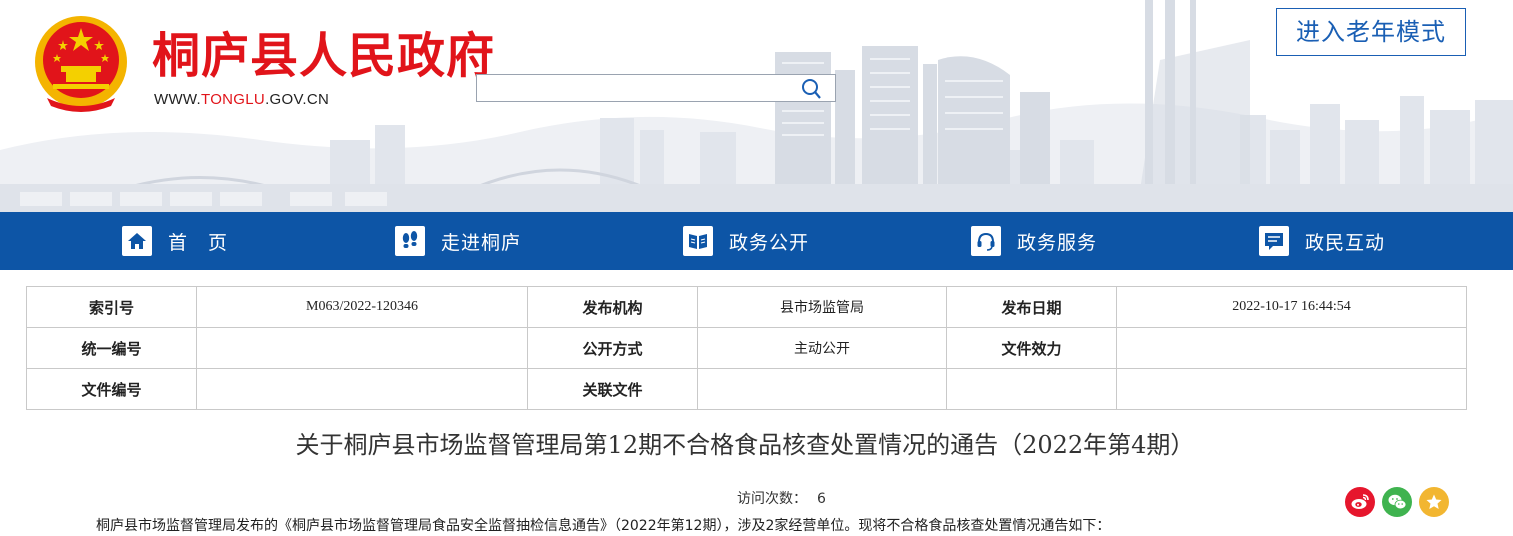  Describe the element at coordinates (1031, 348) in the screenshot. I see `meta-key-validity: 文件效力` at that location.